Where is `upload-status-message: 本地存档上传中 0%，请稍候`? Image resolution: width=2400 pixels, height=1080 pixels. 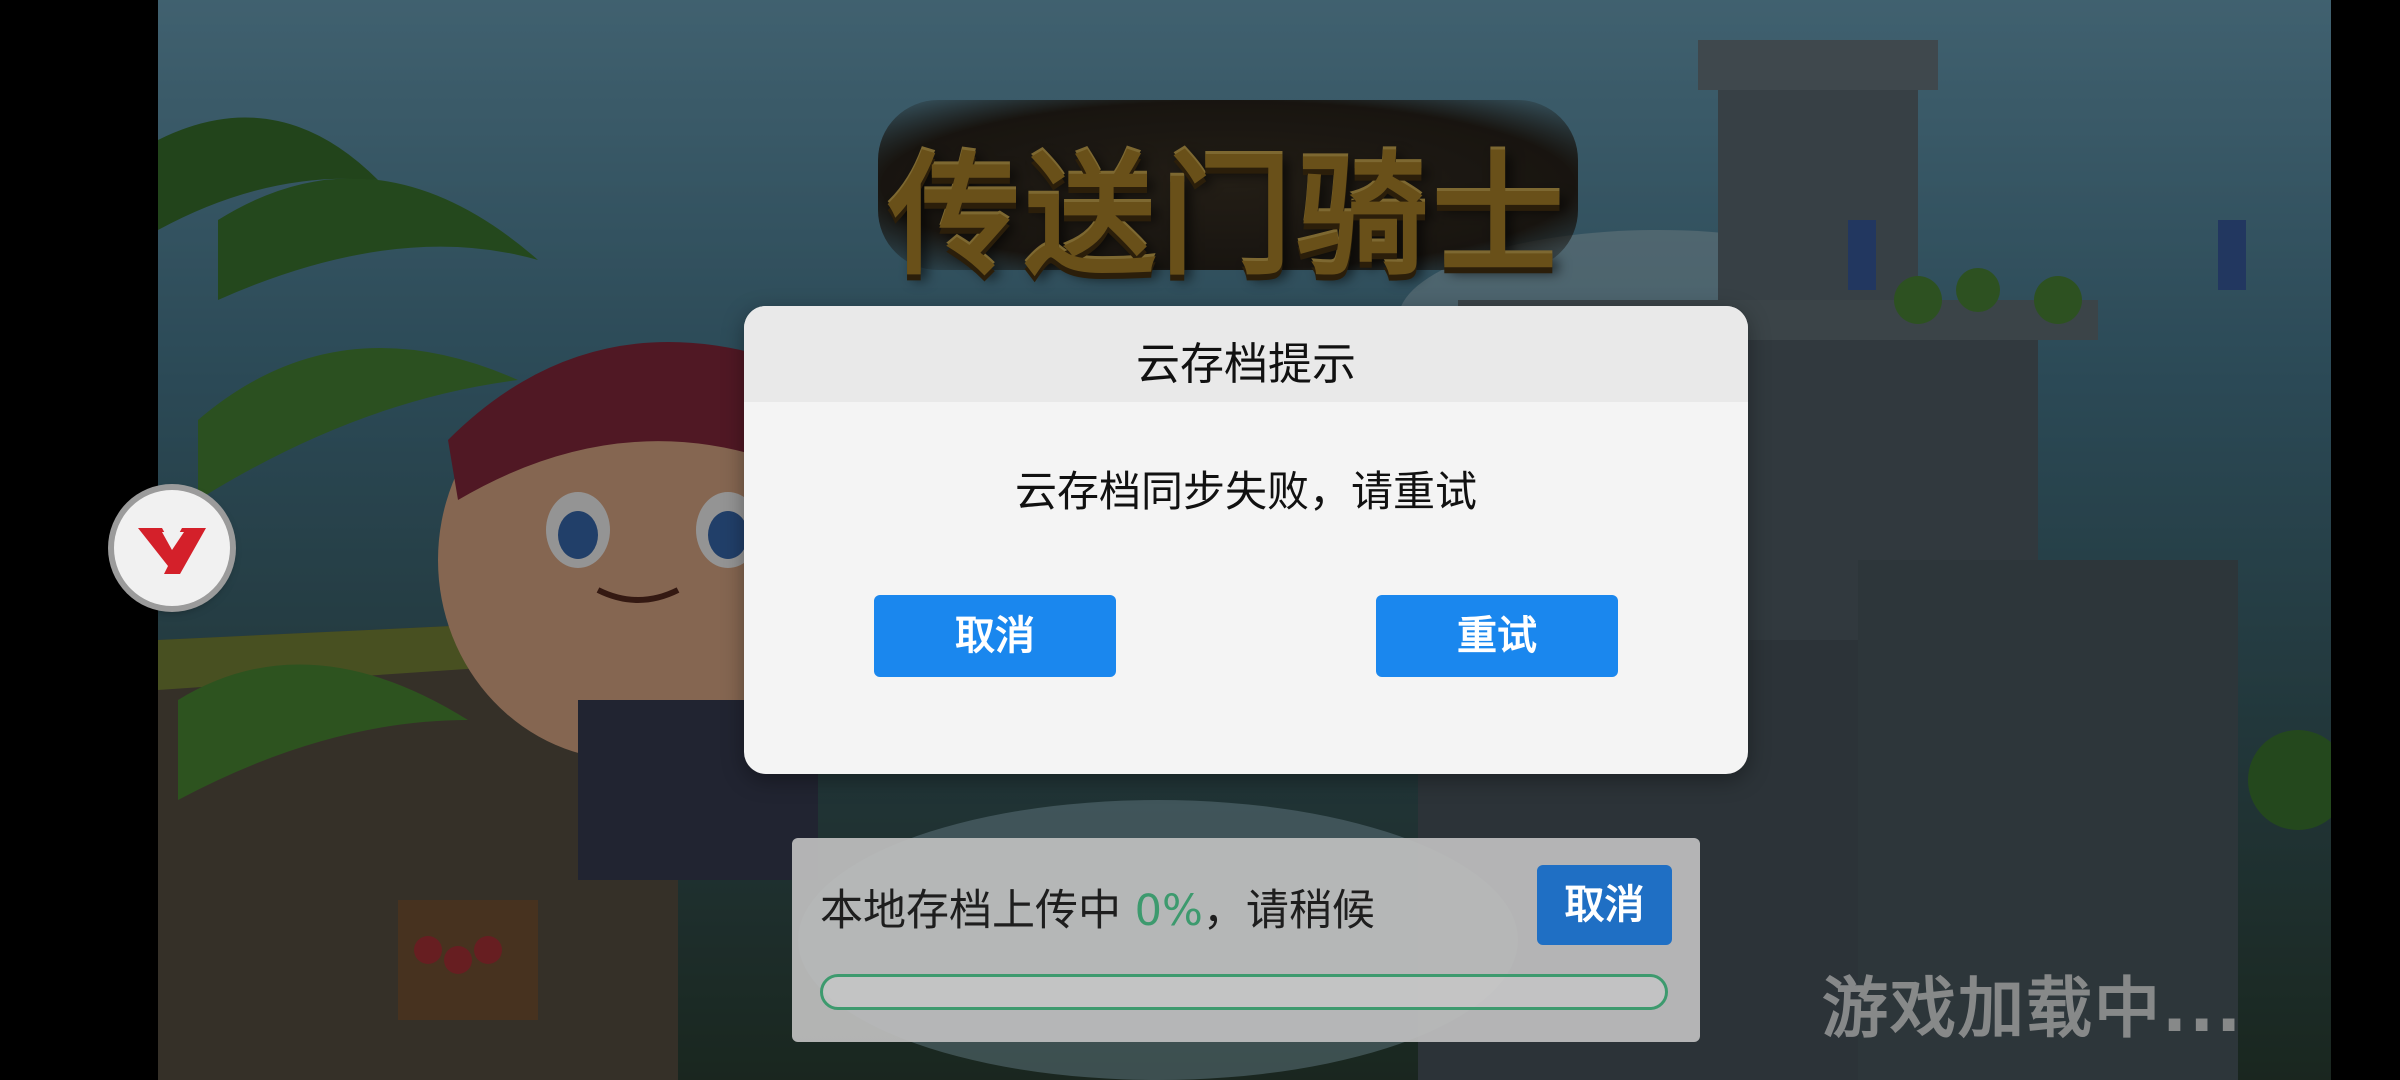 upload-status-message: 本地存档上传中 0%，请稍候 is located at coordinates (1097, 907).